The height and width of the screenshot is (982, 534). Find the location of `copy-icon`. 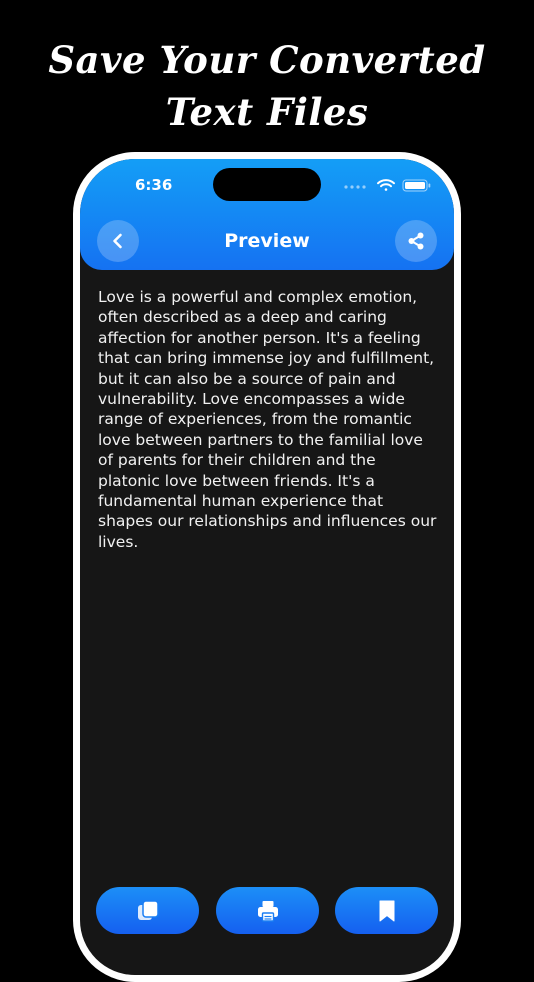

copy-icon is located at coordinates (148, 909).